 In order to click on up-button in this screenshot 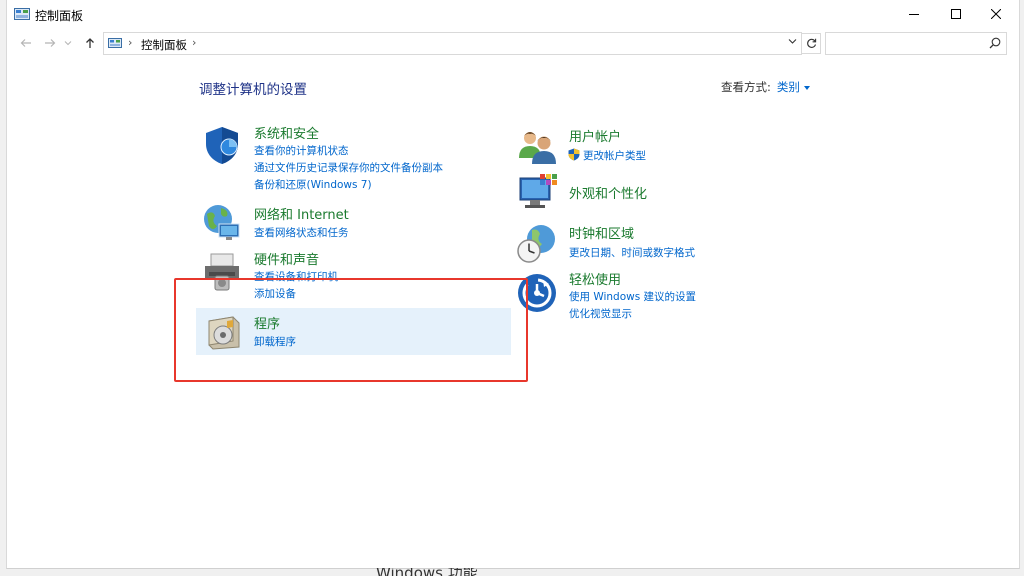, I will do `click(90, 43)`.